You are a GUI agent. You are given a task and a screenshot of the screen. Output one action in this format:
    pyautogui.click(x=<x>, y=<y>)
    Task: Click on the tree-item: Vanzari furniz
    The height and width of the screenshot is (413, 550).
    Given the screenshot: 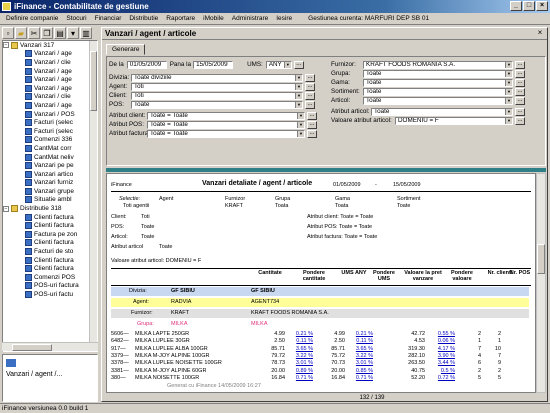 What is the action you would take?
    pyautogui.click(x=50, y=183)
    